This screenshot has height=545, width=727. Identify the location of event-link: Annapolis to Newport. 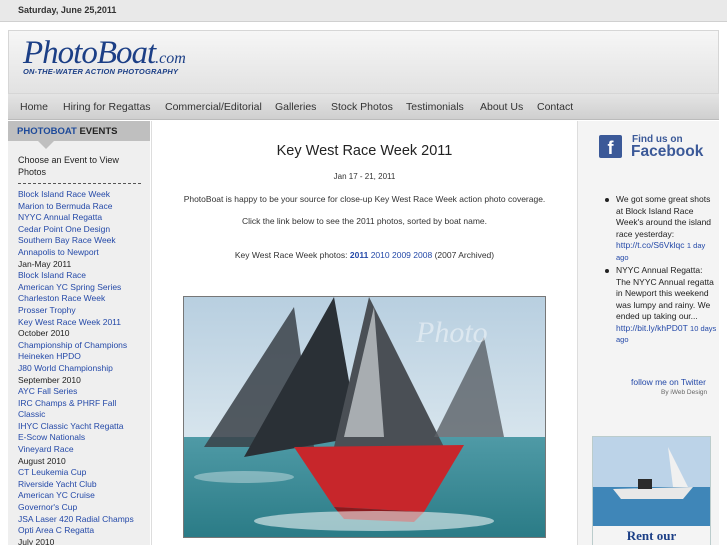
(83, 253).